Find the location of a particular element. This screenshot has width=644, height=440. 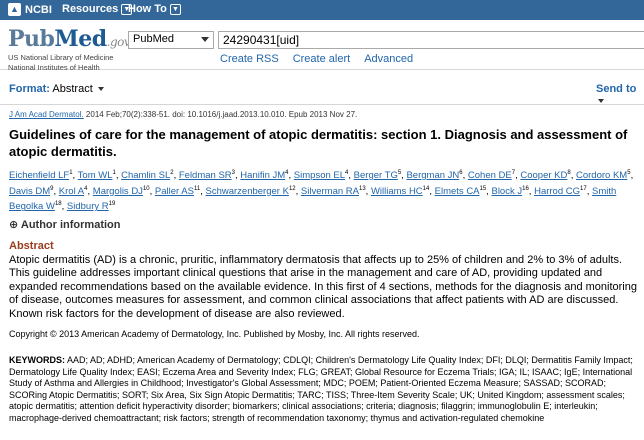

author-link: Williams HC is located at coordinates (397, 191).